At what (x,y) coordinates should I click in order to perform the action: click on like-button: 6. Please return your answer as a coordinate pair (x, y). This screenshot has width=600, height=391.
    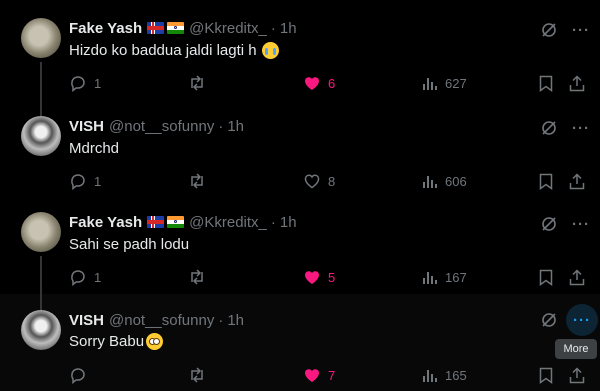
    Looking at the image, I should click on (319, 83).